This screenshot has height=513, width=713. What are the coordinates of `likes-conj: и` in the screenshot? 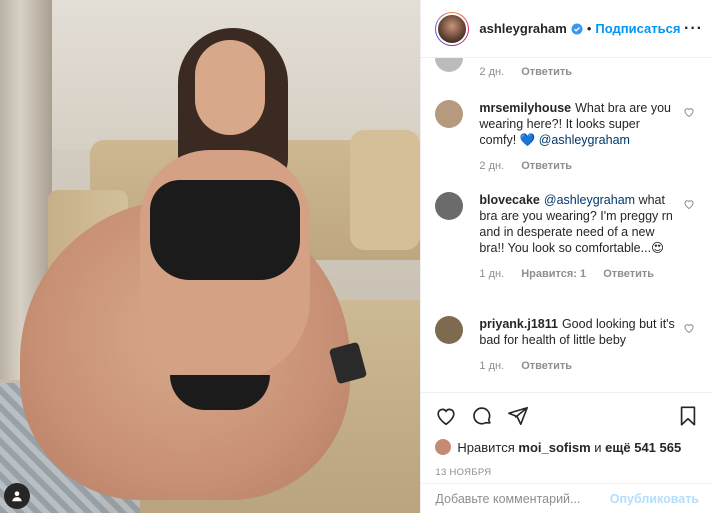 It's located at (598, 447).